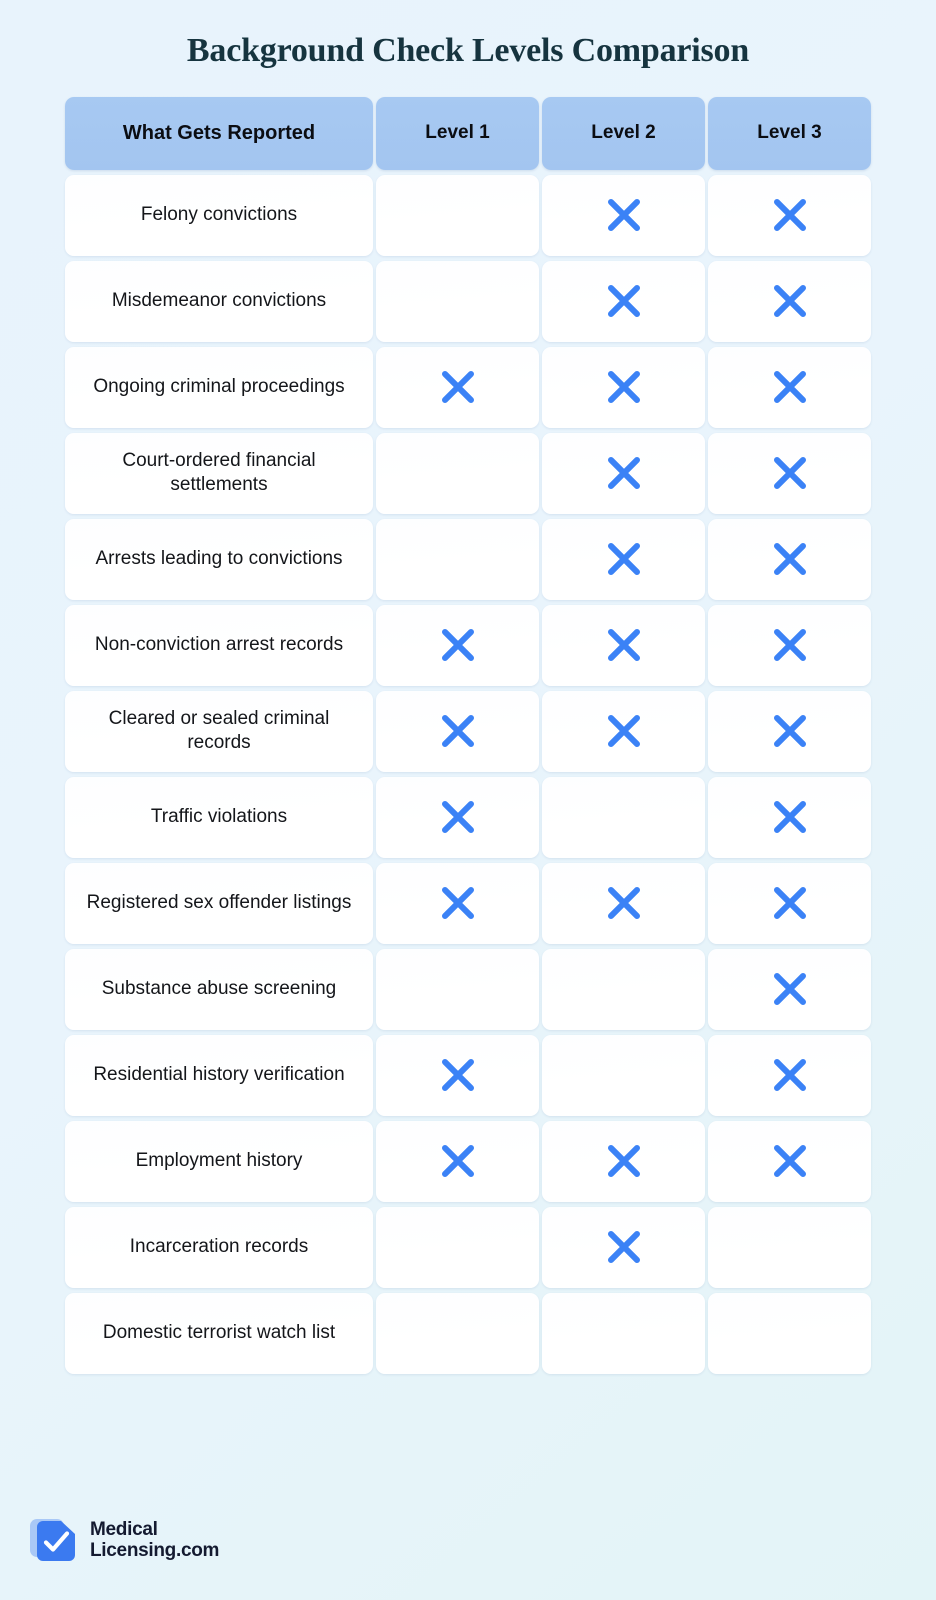  I want to click on table-row: Substance abuse screening, so click(468, 989).